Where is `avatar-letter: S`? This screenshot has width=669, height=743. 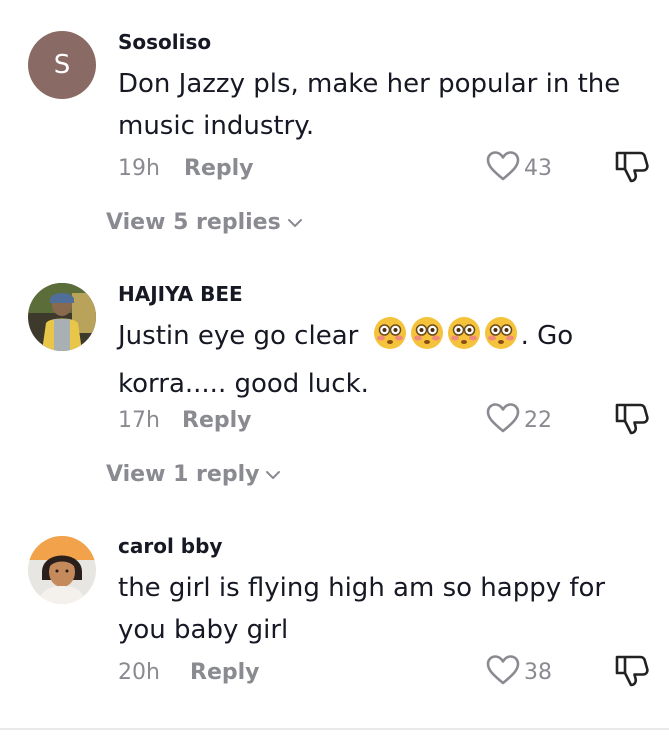 avatar-letter: S is located at coordinates (62, 65).